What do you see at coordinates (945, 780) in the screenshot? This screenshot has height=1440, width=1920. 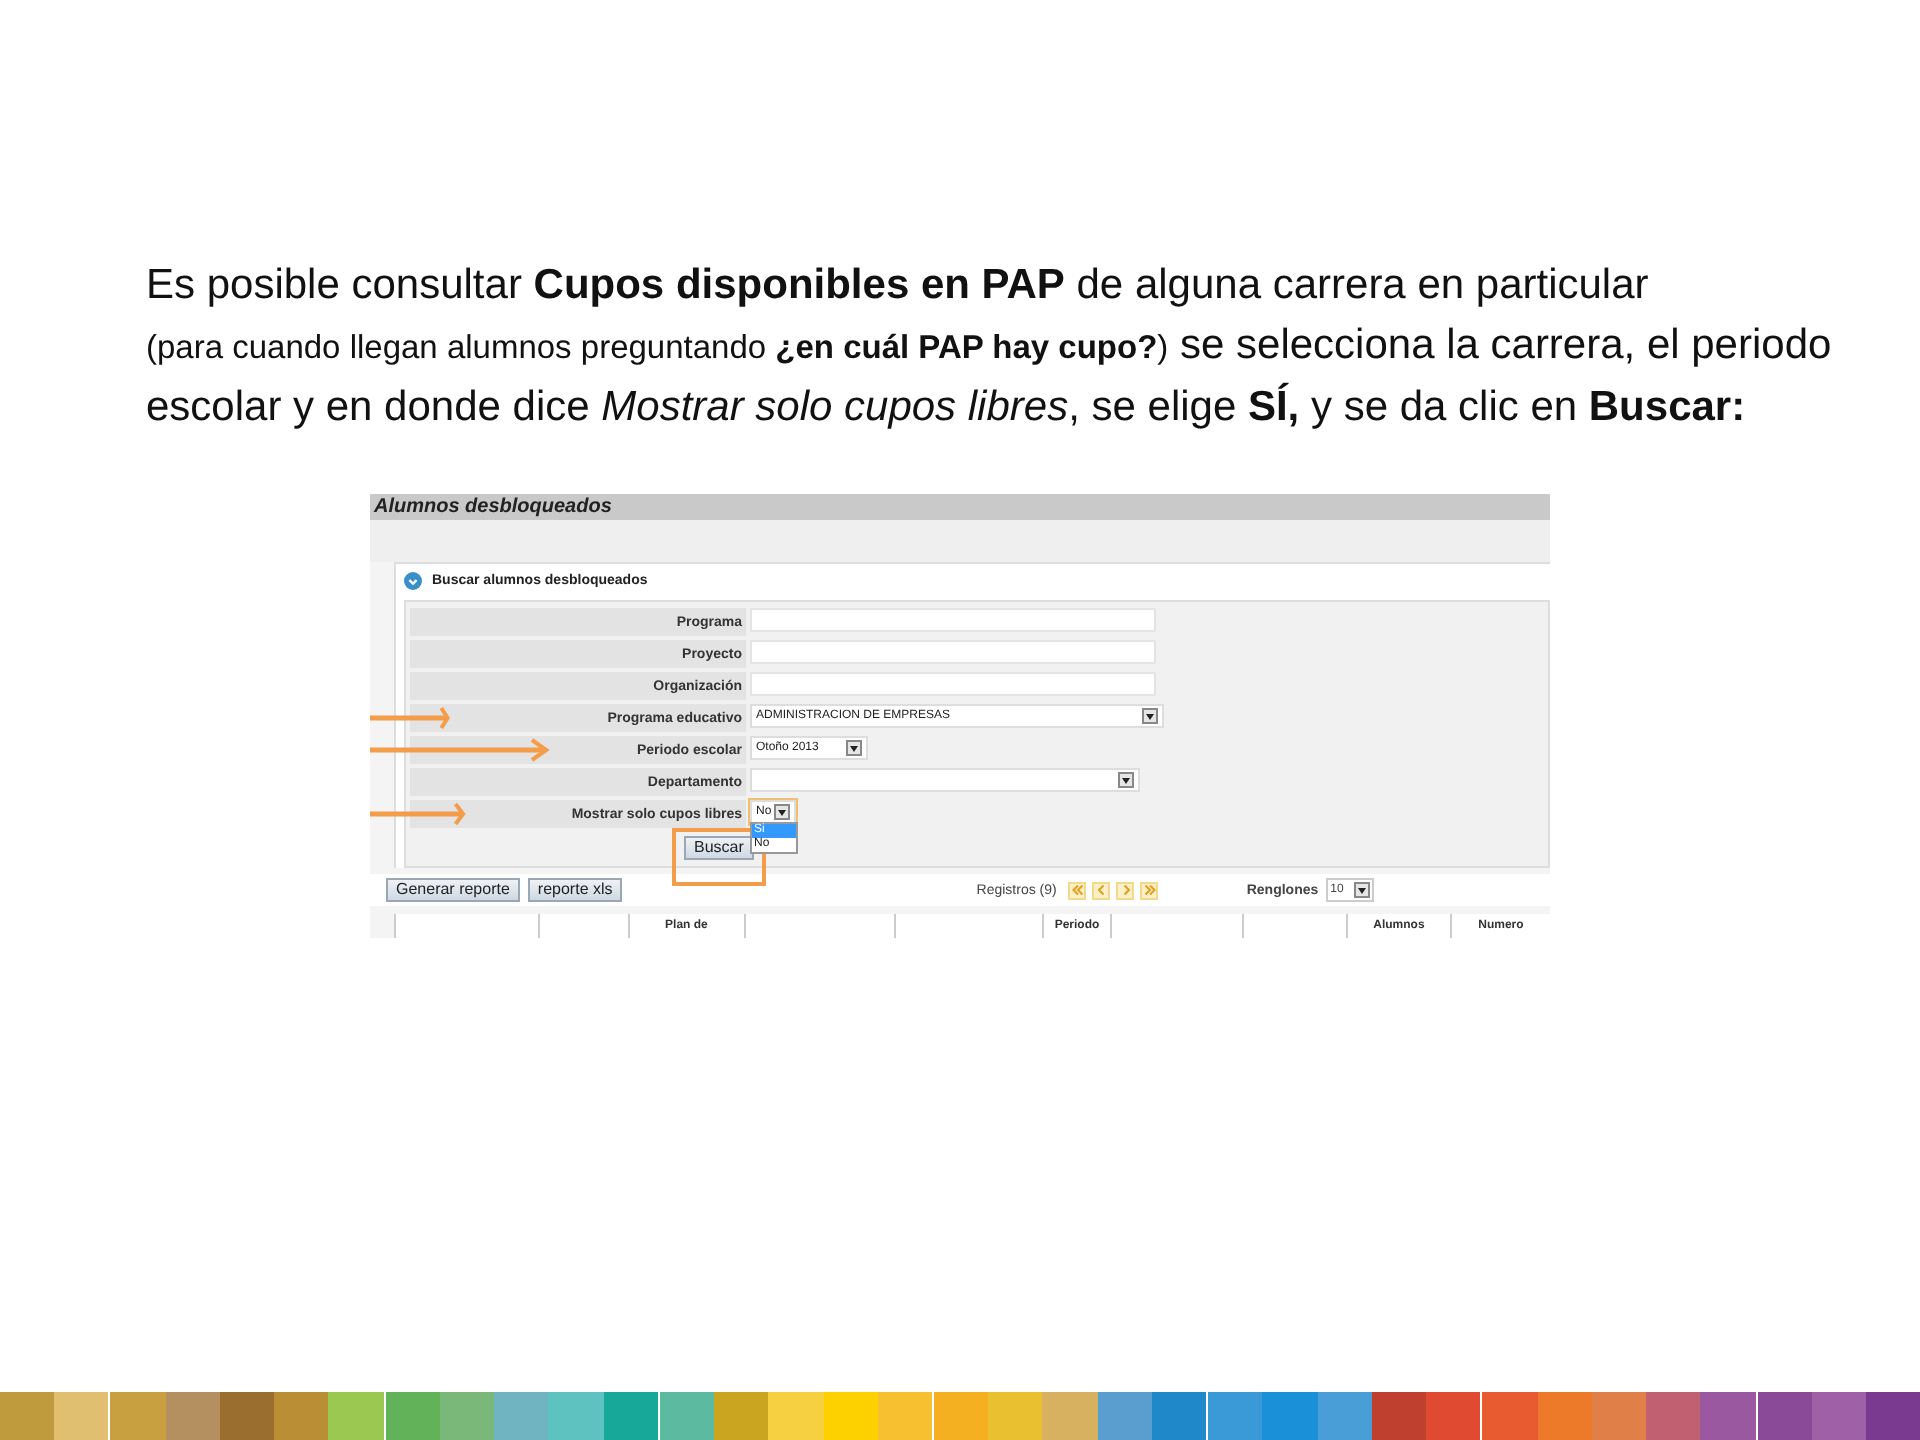 I see `select-field` at bounding box center [945, 780].